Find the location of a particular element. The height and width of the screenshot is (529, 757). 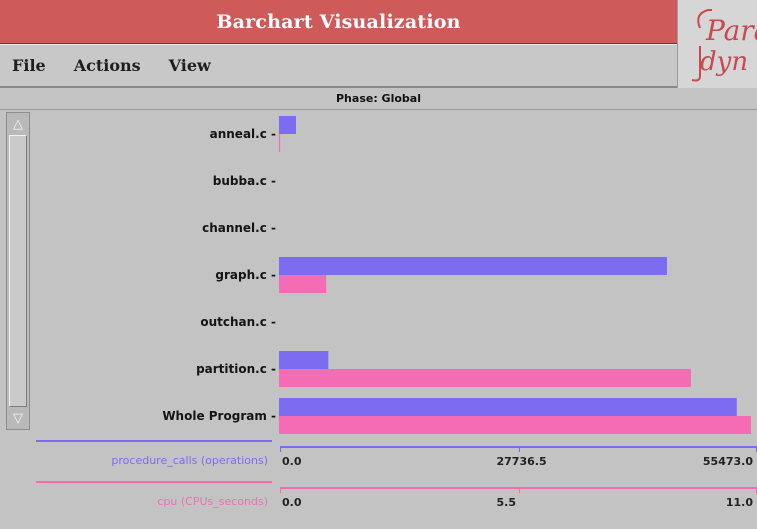

tick-label: 11.0 is located at coordinates (739, 502).